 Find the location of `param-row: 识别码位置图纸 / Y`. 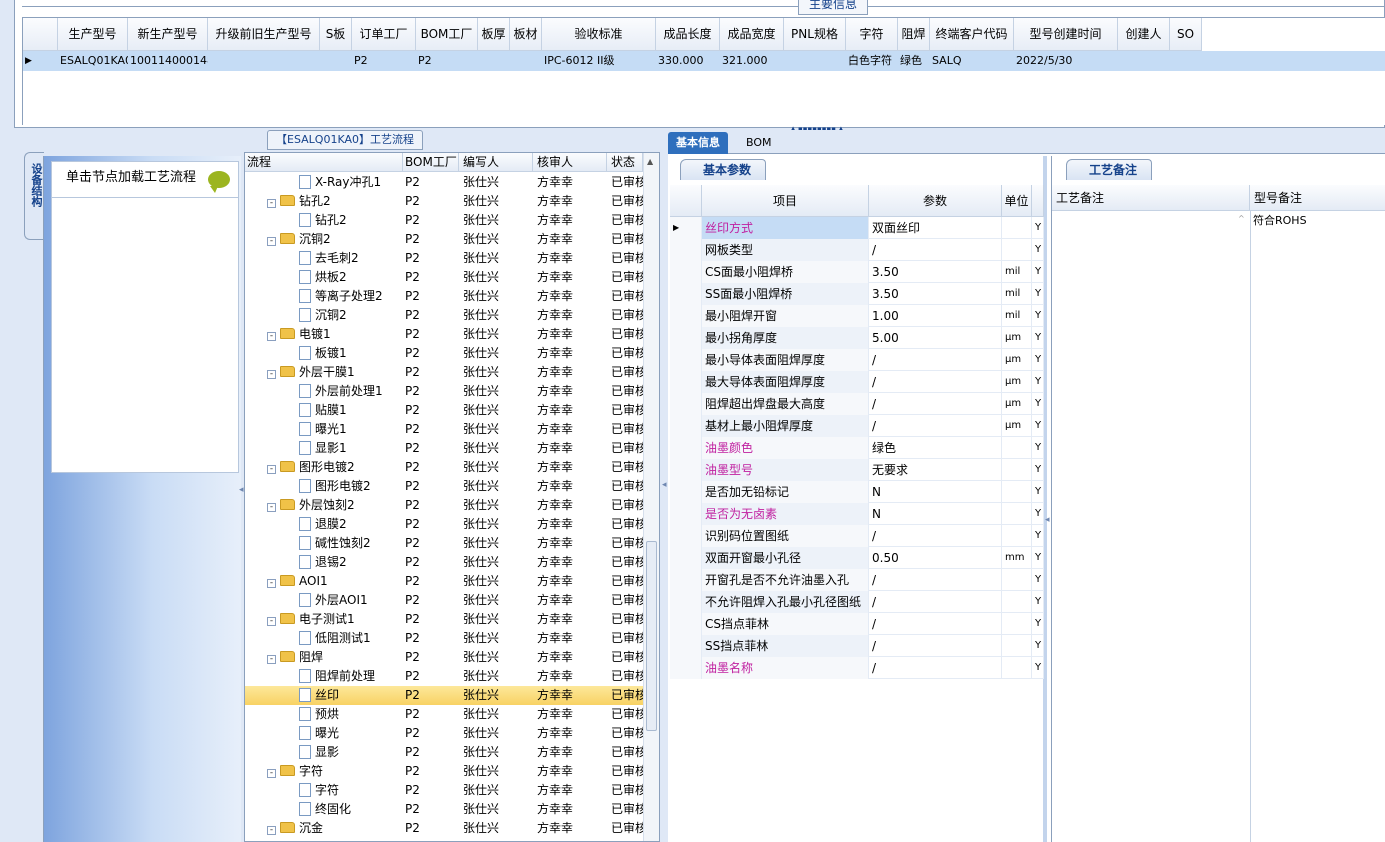

param-row: 识别码位置图纸 / Y is located at coordinates (857, 536).